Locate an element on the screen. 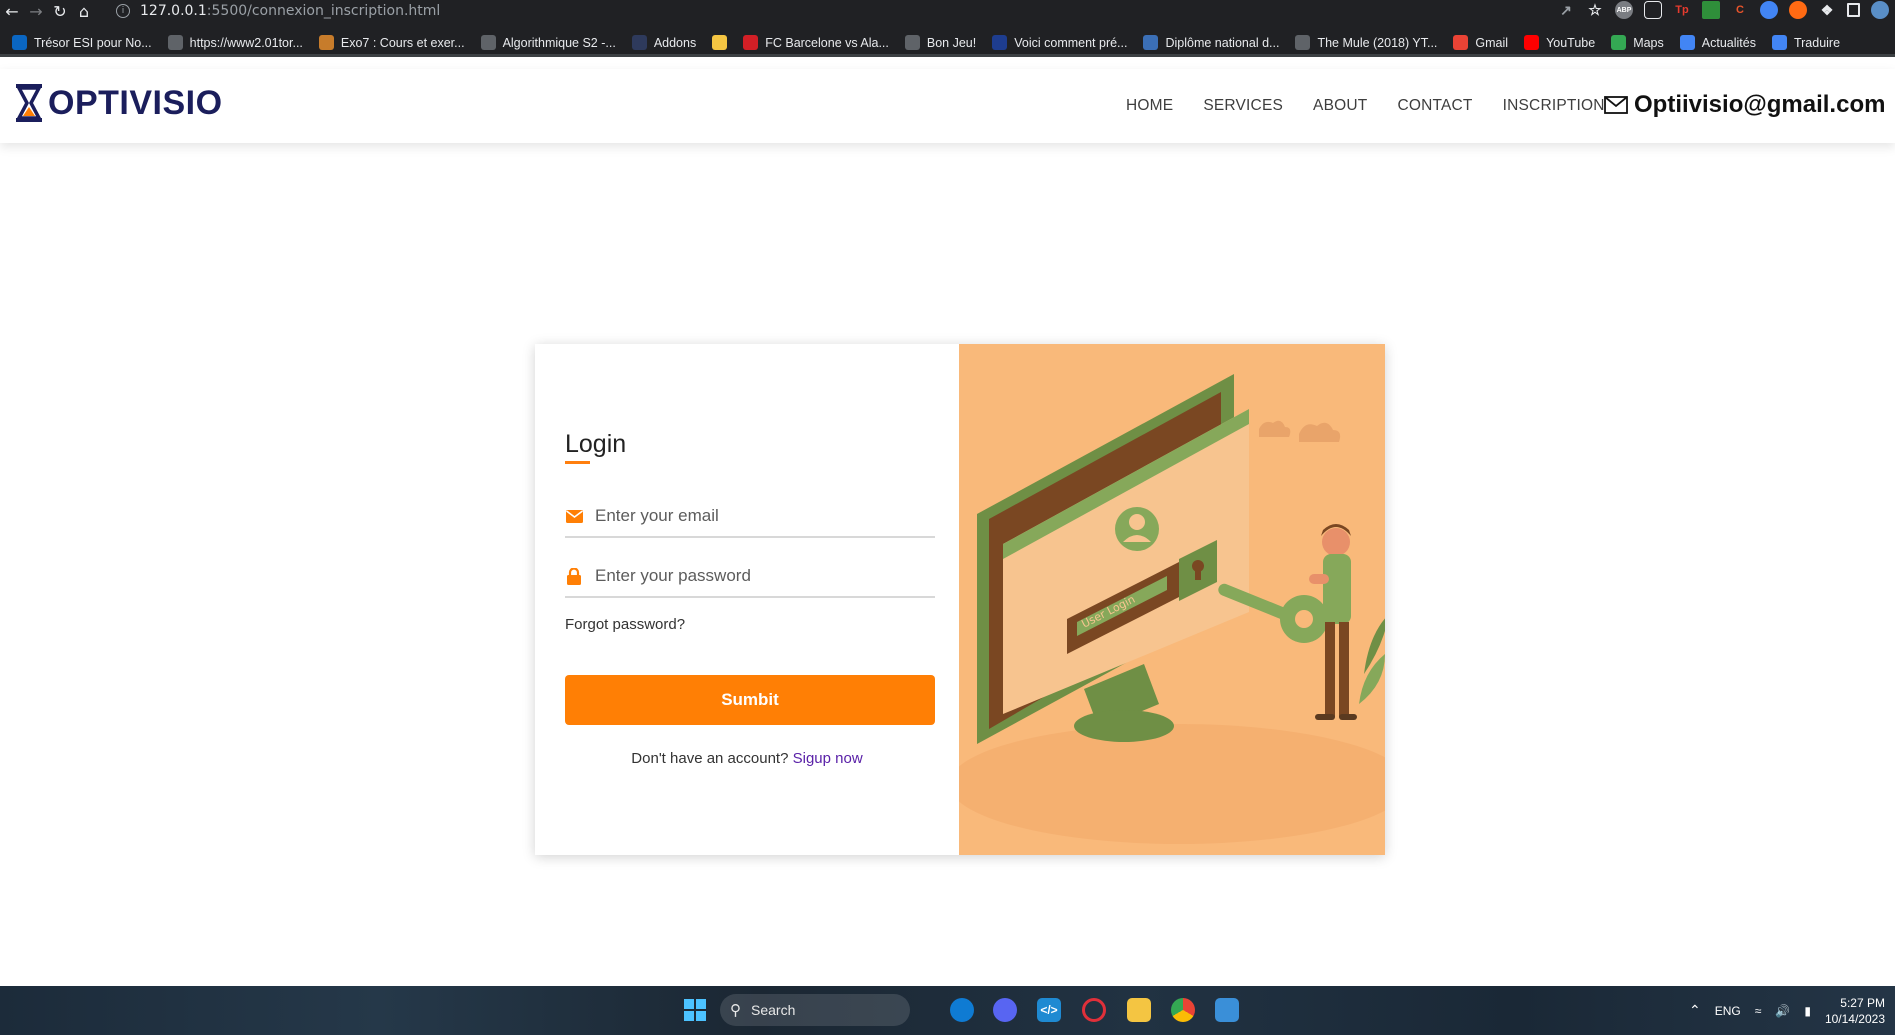 The width and height of the screenshot is (1895, 1035). orange-extension-icon is located at coordinates (1798, 10).